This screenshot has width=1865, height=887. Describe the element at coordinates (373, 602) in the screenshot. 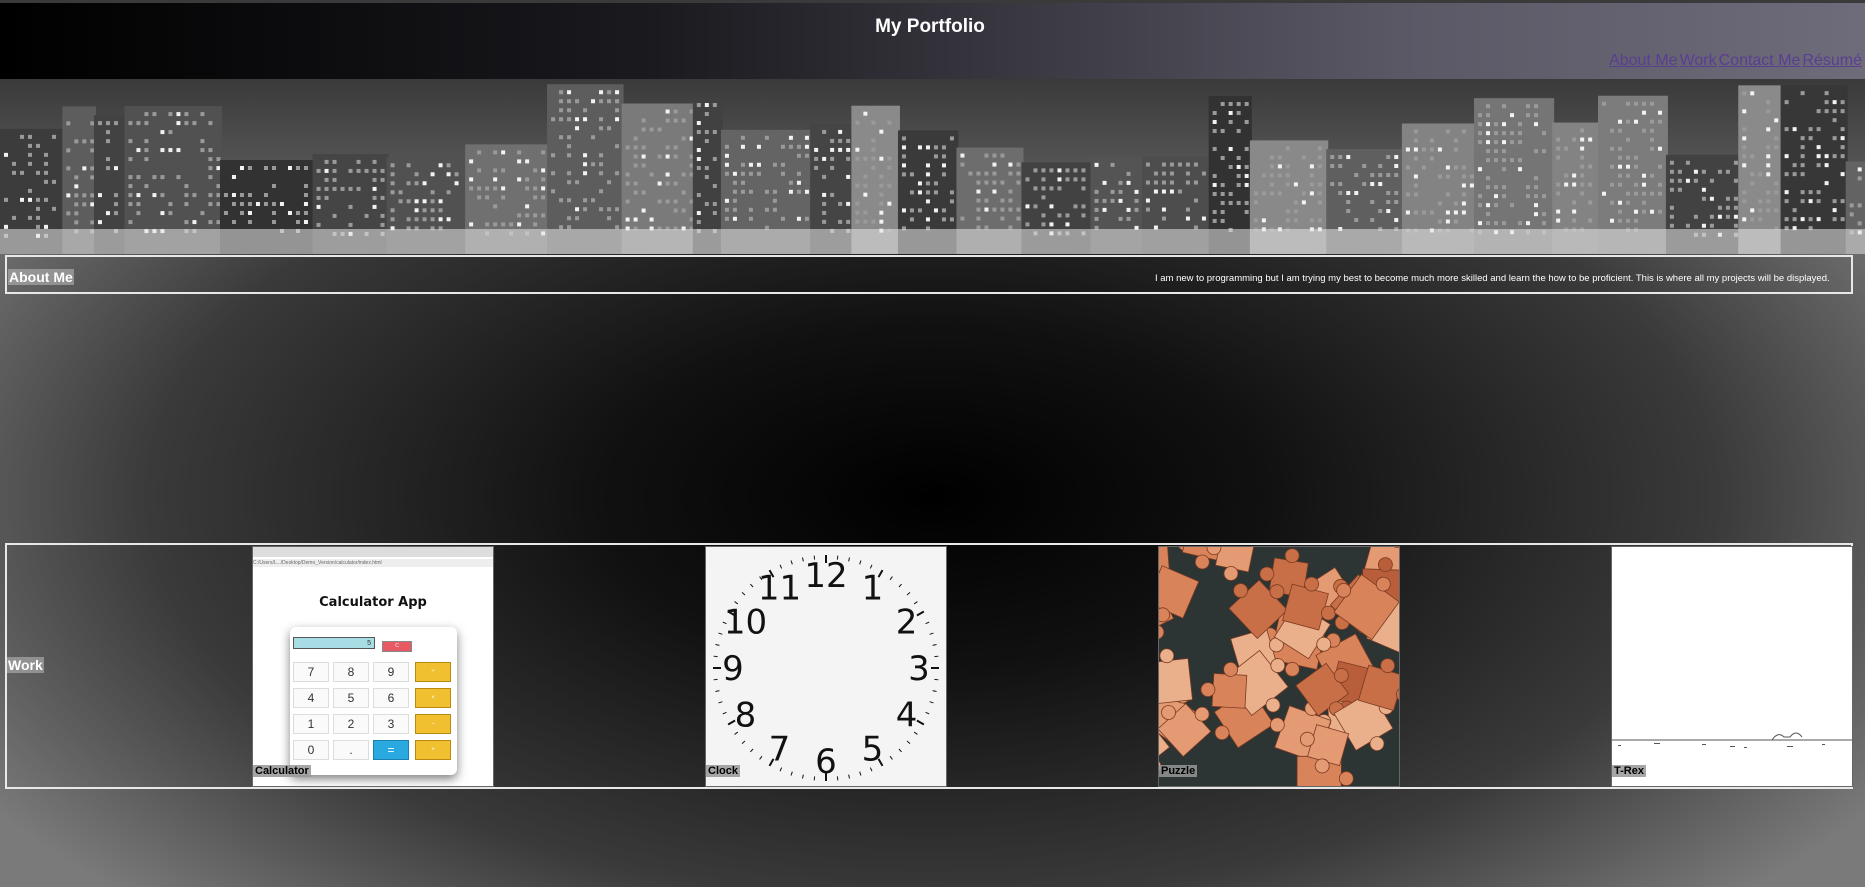

I see `calculator-app-title: Calculator App` at that location.